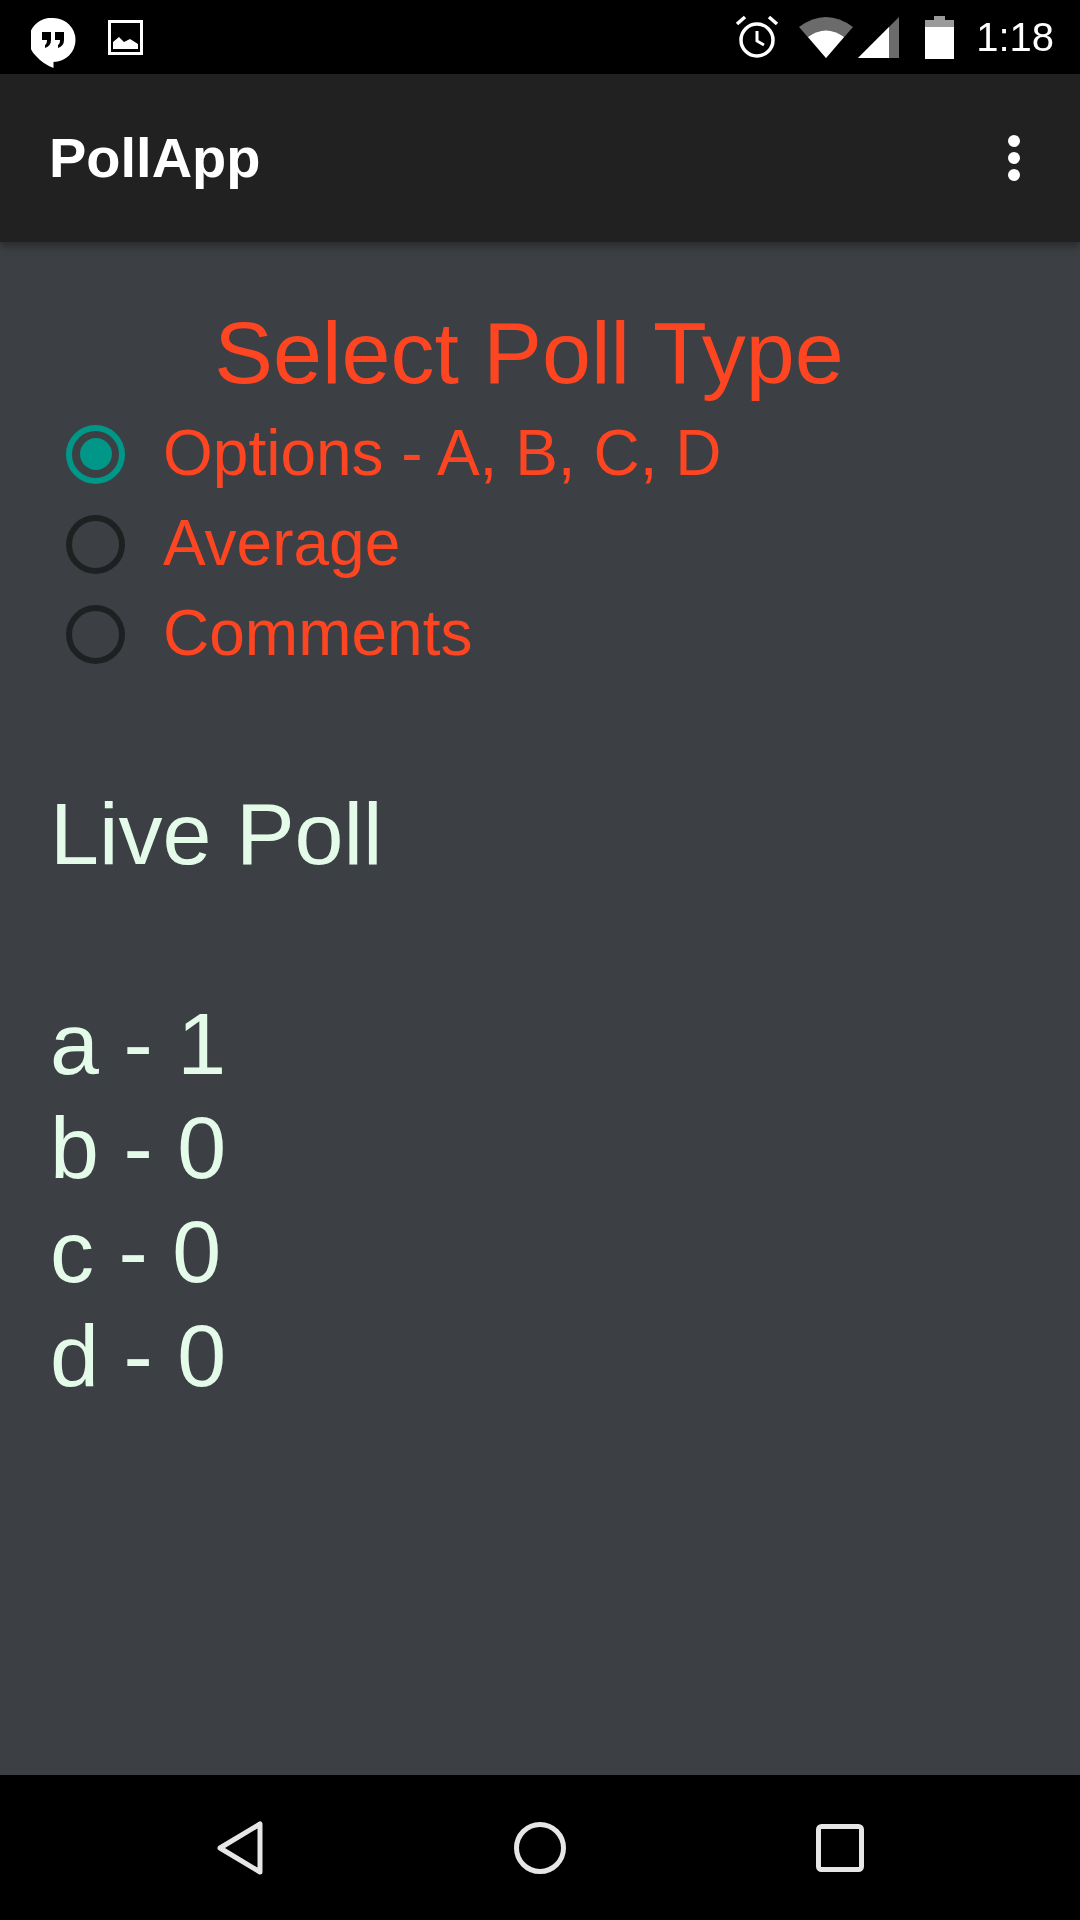  What do you see at coordinates (529, 353) in the screenshot?
I see `poll-type-heading: Select Poll Type` at bounding box center [529, 353].